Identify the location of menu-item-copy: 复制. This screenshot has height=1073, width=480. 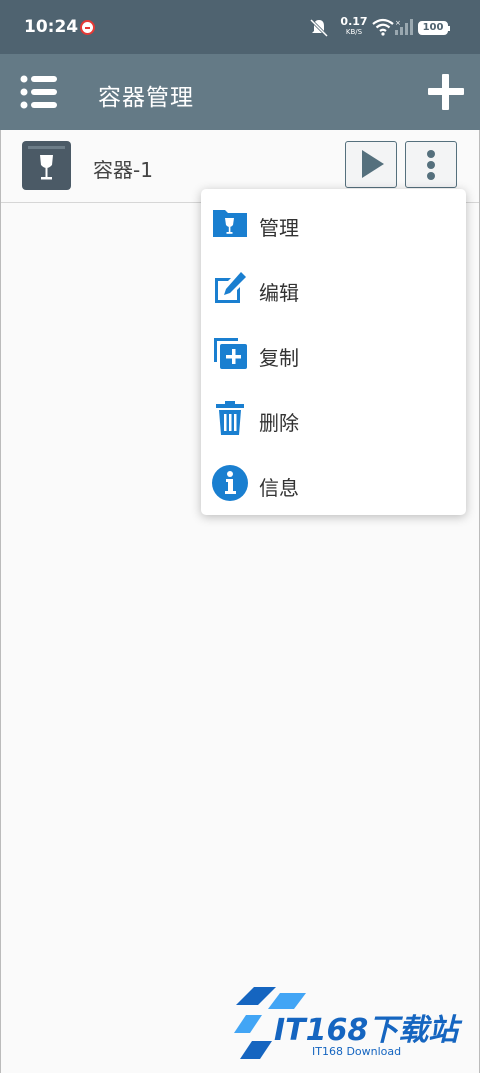
(333, 352).